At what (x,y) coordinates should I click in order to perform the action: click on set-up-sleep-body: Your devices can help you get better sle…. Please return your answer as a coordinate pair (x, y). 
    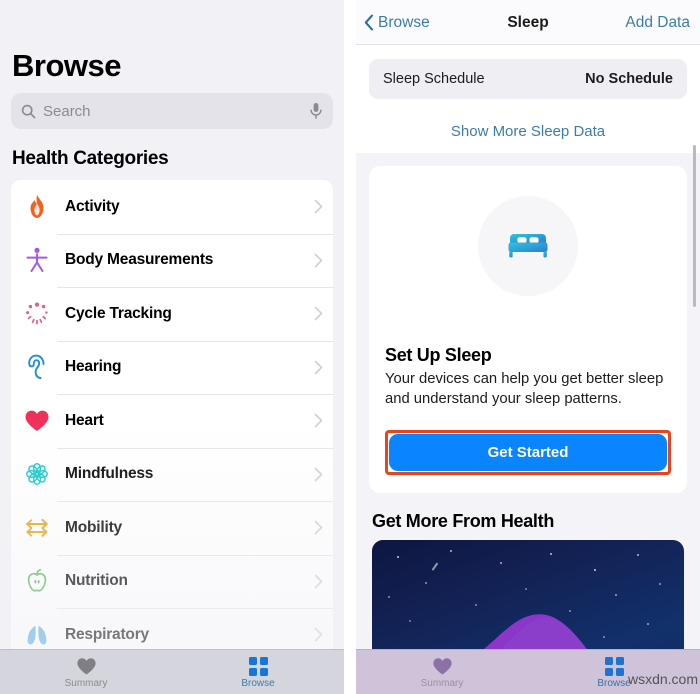
    Looking at the image, I should click on (524, 389).